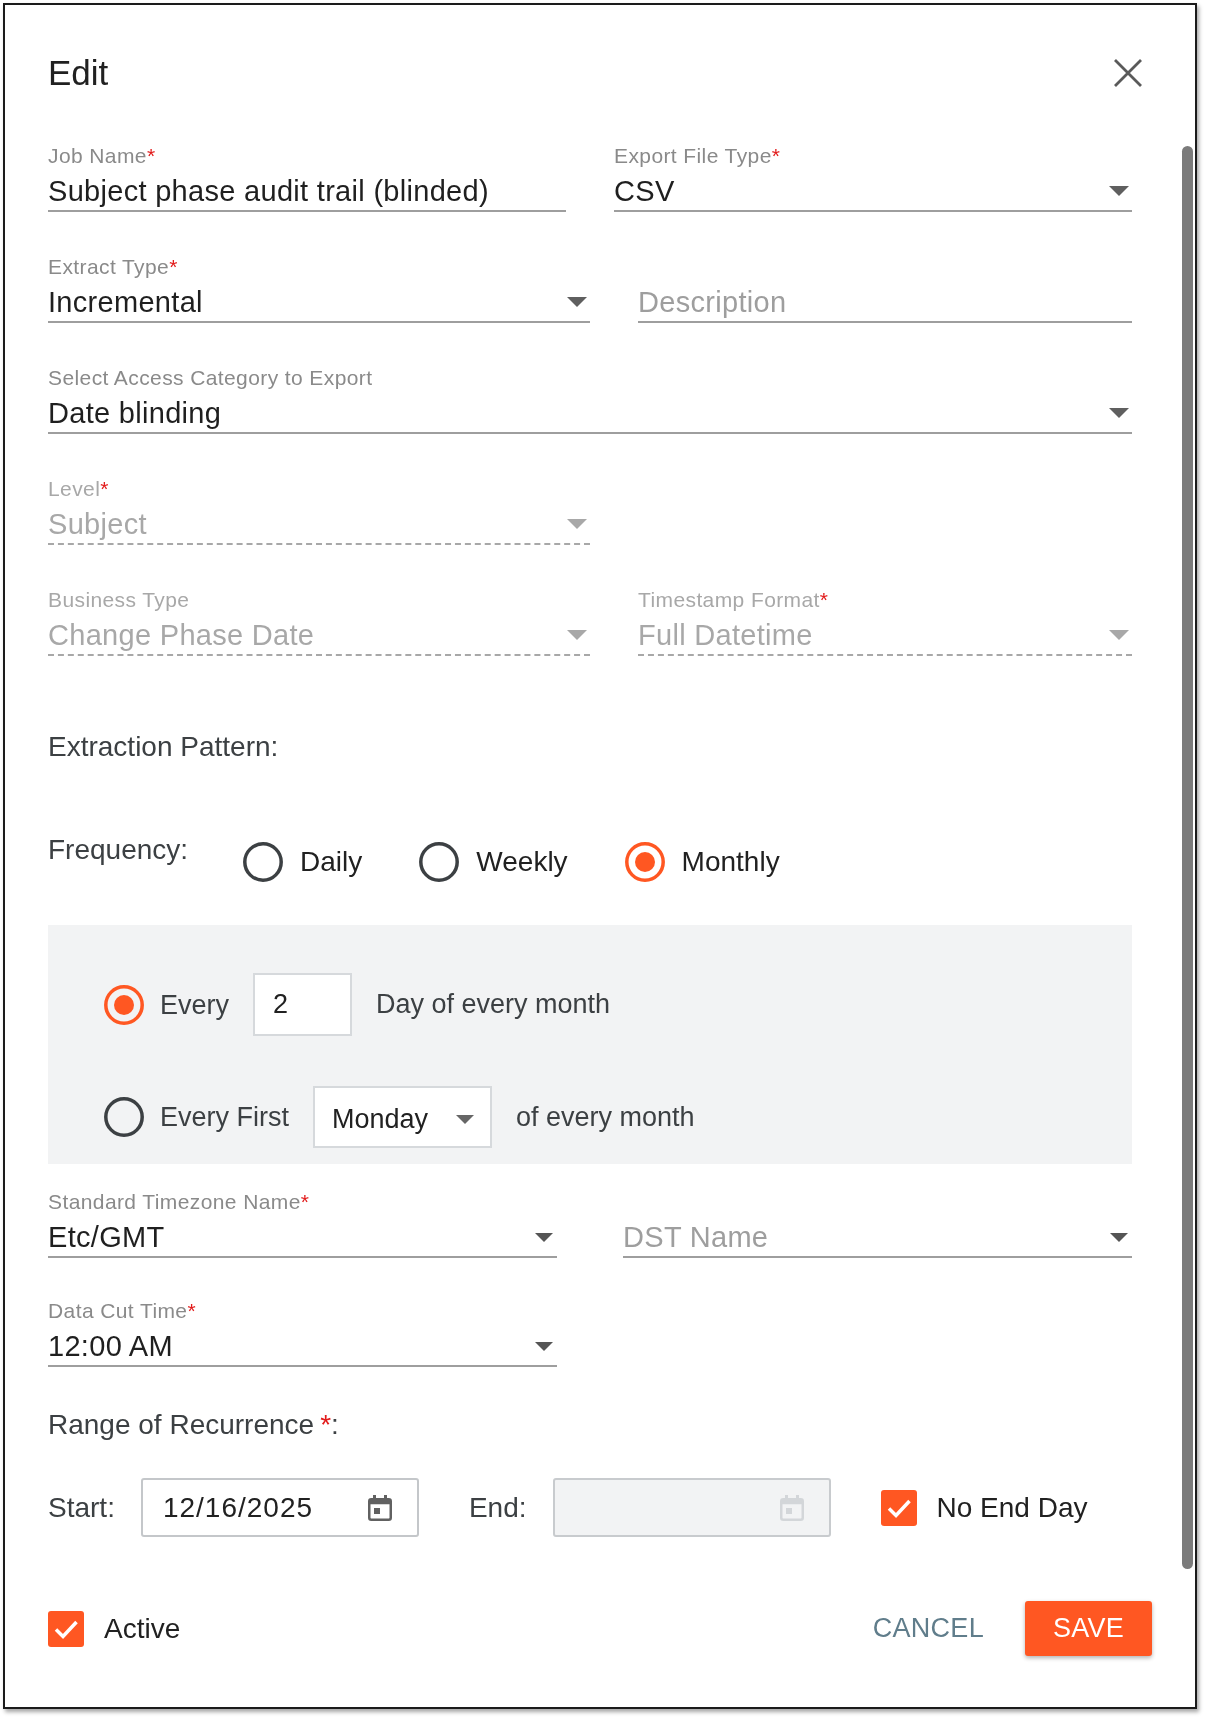 The image size is (1210, 1720). Describe the element at coordinates (279, 1507) in the screenshot. I see `date-field: 12/16/2025` at that location.